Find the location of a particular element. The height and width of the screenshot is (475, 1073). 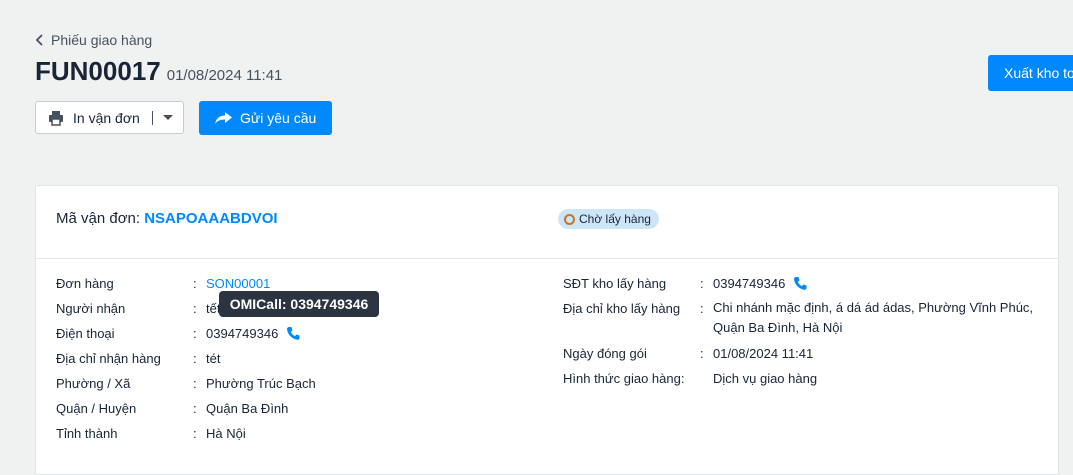

export-stock-button: Xuất kho to is located at coordinates (1030, 73).